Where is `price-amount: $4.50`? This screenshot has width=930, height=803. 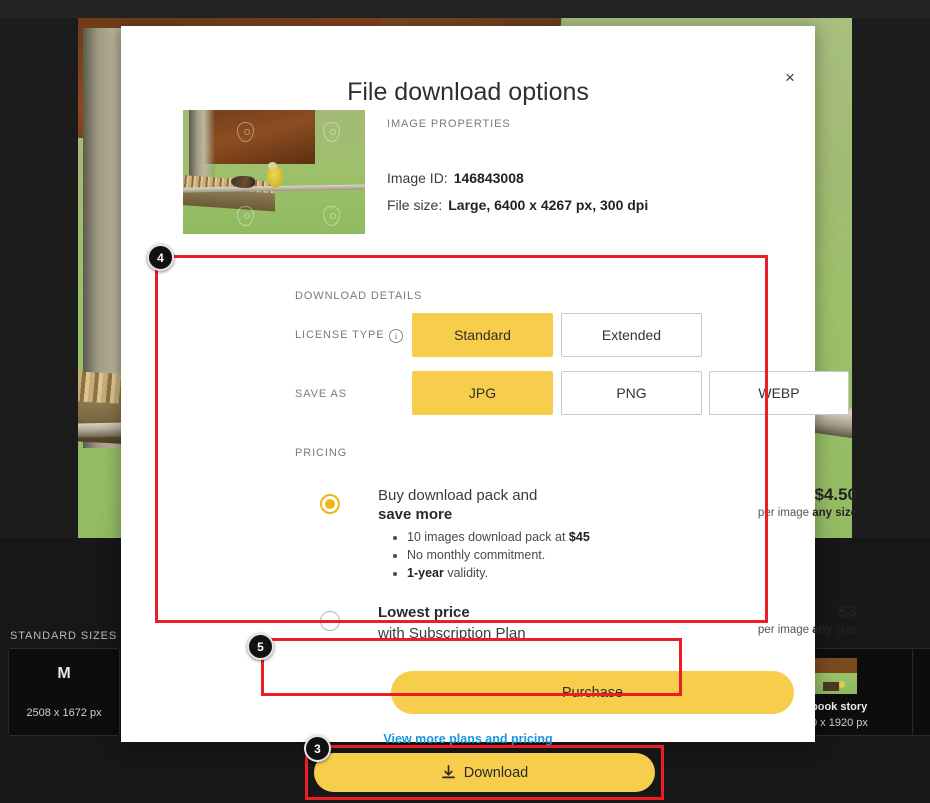 price-amount: $4.50 is located at coordinates (835, 494).